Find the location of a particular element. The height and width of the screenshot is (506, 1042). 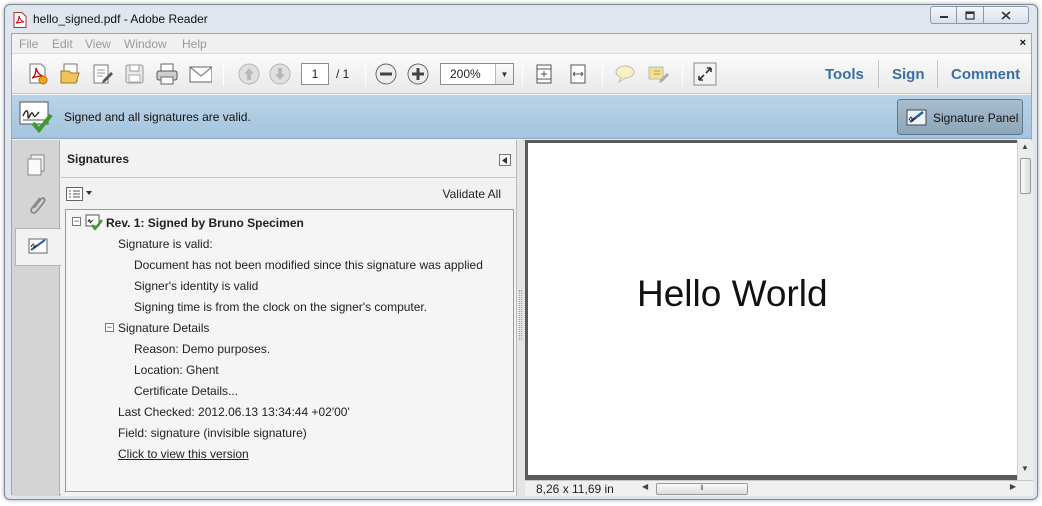

zoom-in-icon is located at coordinates (418, 74).